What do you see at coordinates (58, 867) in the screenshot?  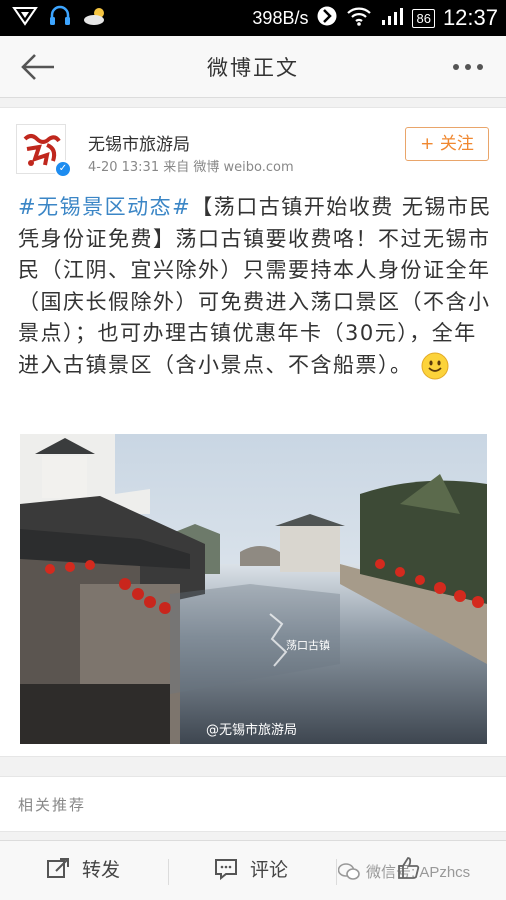 I see `repost-icon` at bounding box center [58, 867].